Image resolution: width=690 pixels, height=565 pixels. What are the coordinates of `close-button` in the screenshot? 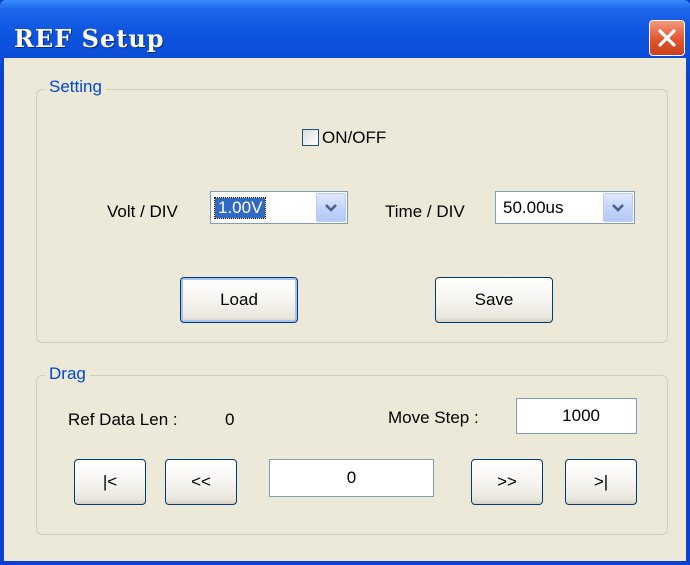 It's located at (667, 38).